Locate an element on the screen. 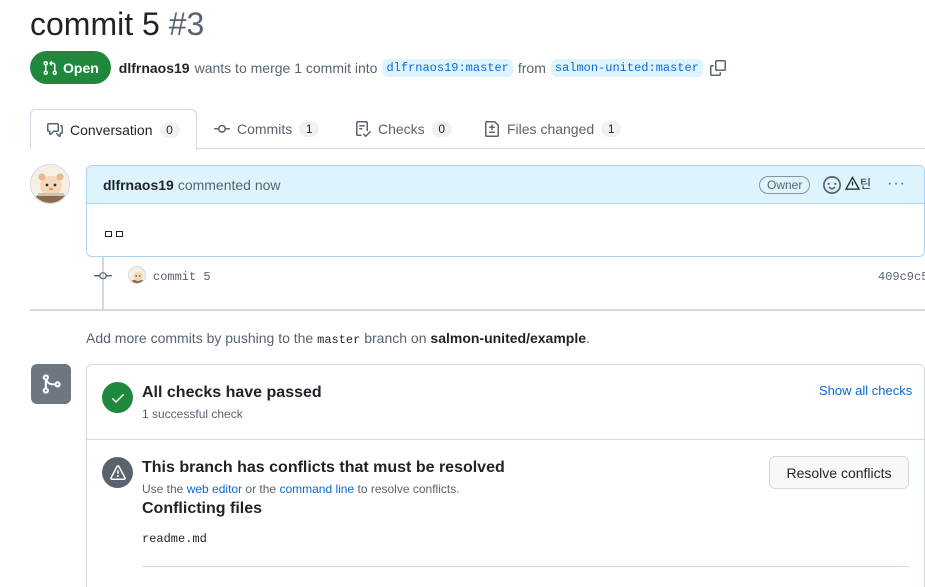  checklist-icon is located at coordinates (363, 129).